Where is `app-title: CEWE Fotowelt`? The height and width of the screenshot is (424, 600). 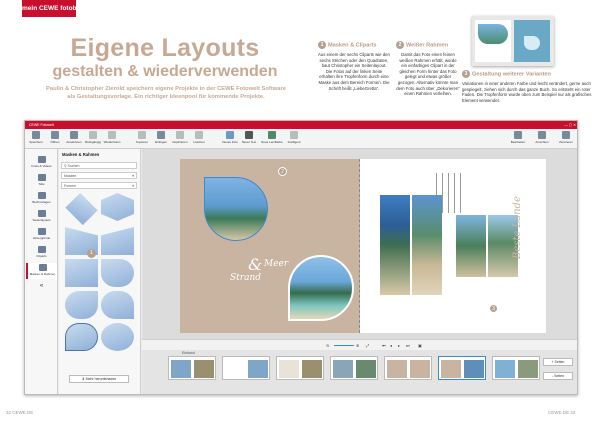 app-title: CEWE Fotowelt is located at coordinates (41, 125).